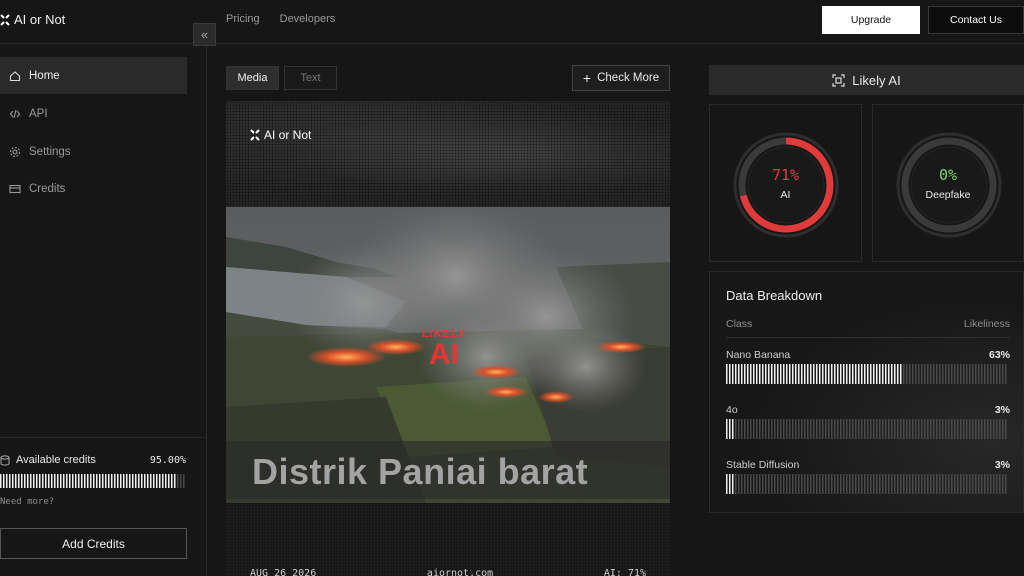 The height and width of the screenshot is (576, 1024). Describe the element at coordinates (986, 324) in the screenshot. I see `col-likeliness: Likeliness` at that location.